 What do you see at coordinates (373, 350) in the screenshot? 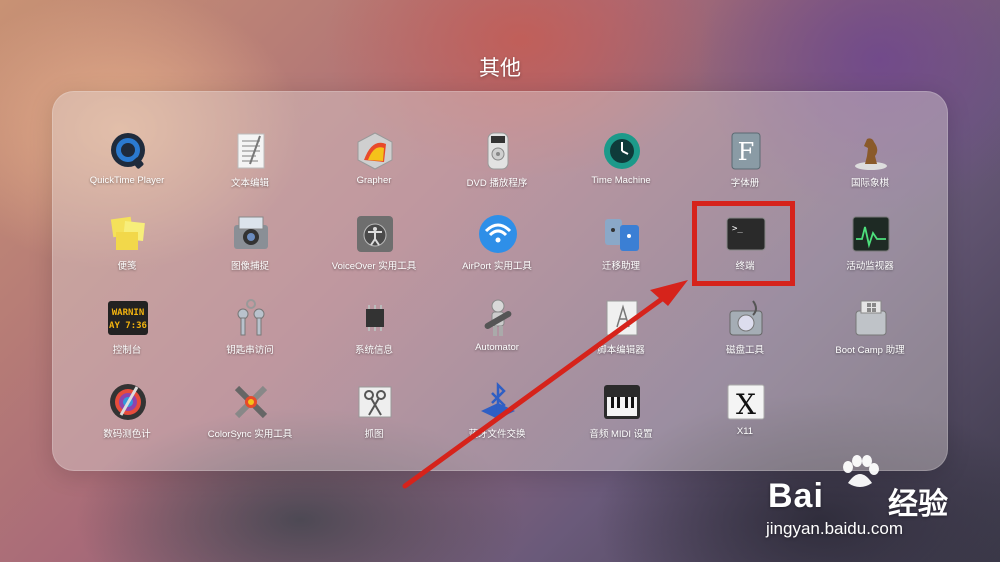
I see `app-label: 系统信息` at bounding box center [373, 350].